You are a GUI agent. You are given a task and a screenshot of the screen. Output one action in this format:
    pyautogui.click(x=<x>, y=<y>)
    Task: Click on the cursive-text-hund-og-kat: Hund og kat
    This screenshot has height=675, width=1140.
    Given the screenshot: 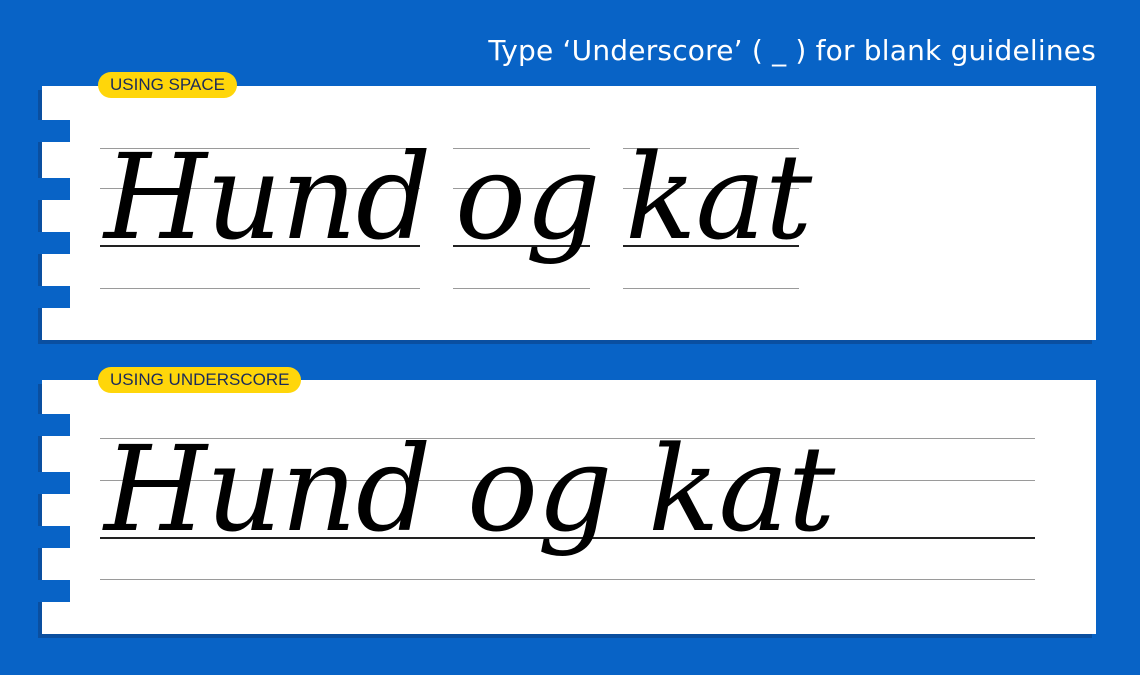 What is the action you would take?
    pyautogui.click(x=469, y=489)
    